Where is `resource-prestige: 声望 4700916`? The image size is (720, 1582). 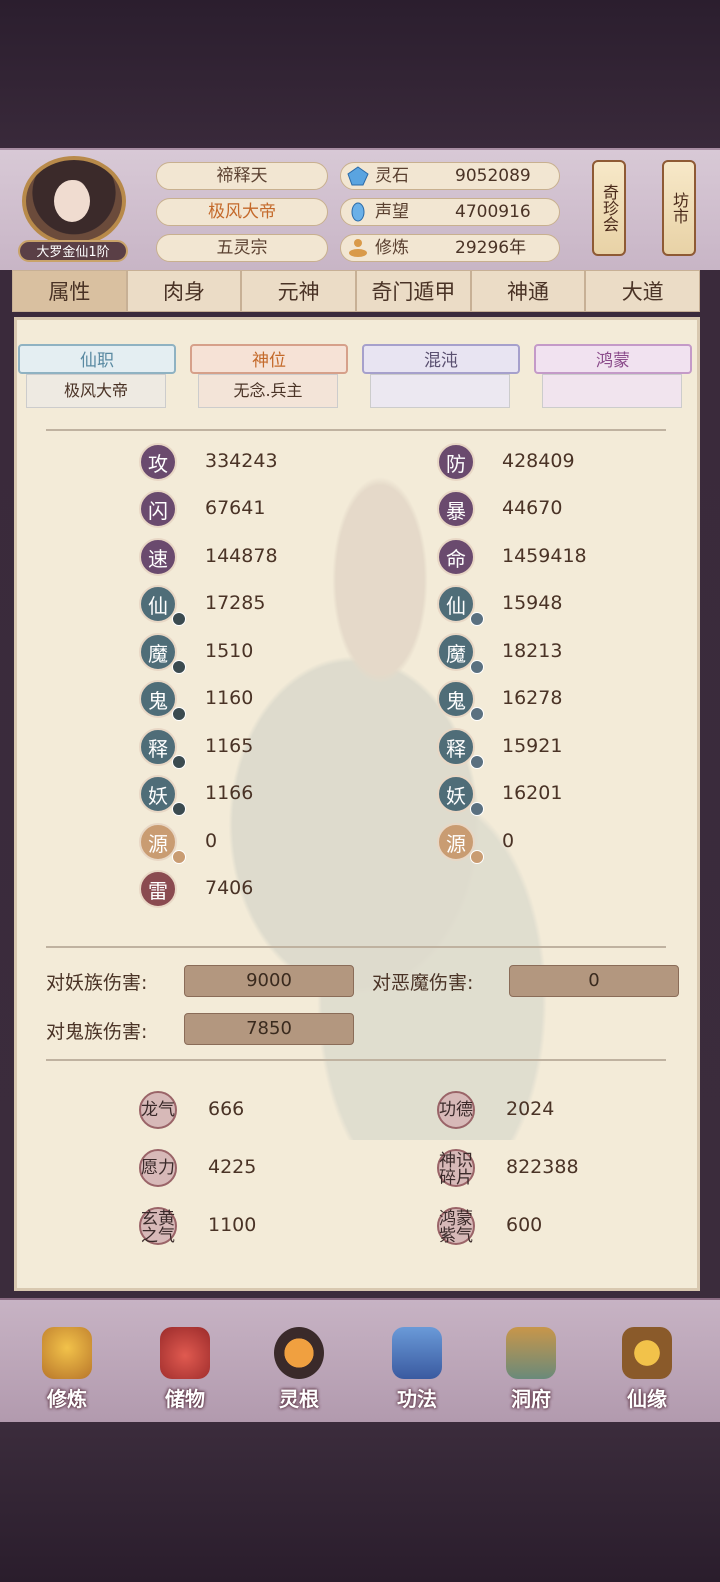 resource-prestige: 声望 4700916 is located at coordinates (450, 212).